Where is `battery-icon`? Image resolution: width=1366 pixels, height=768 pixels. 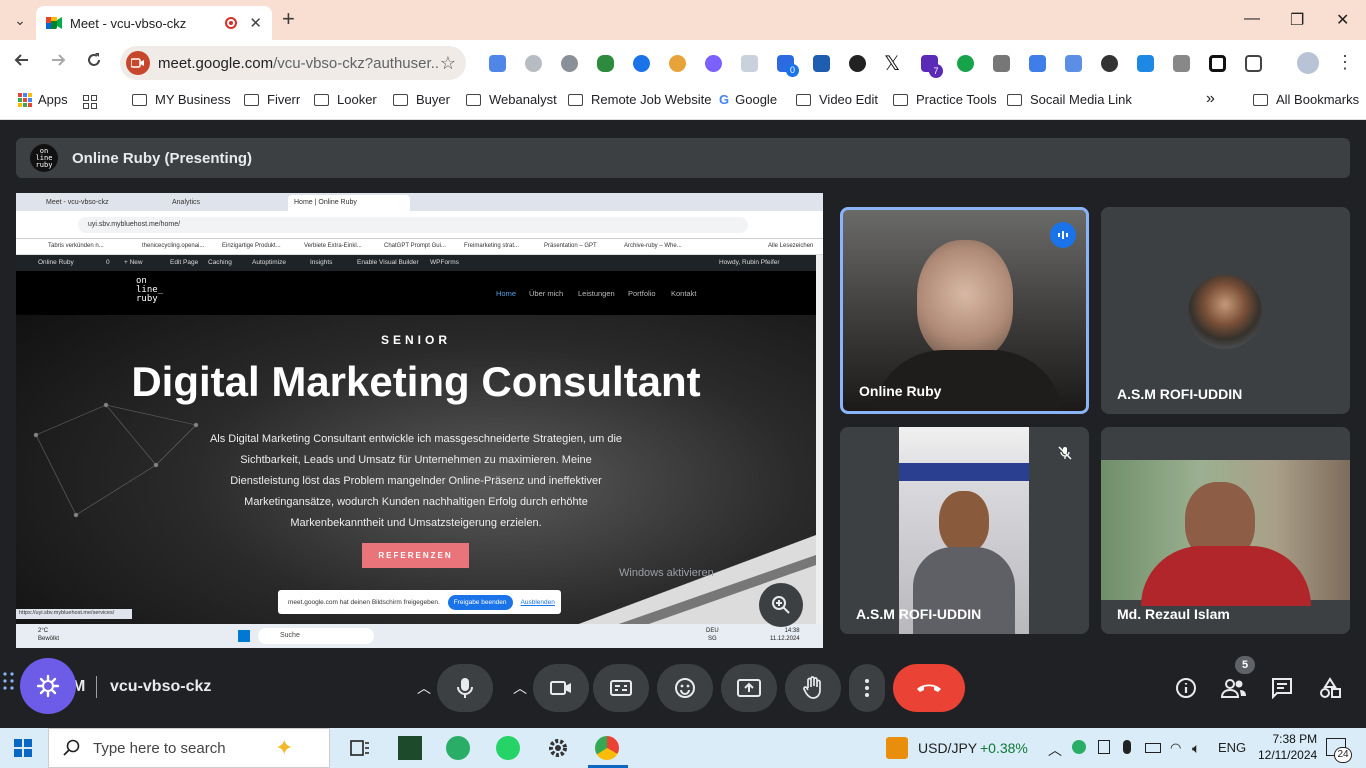
battery-icon is located at coordinates (1153, 748).